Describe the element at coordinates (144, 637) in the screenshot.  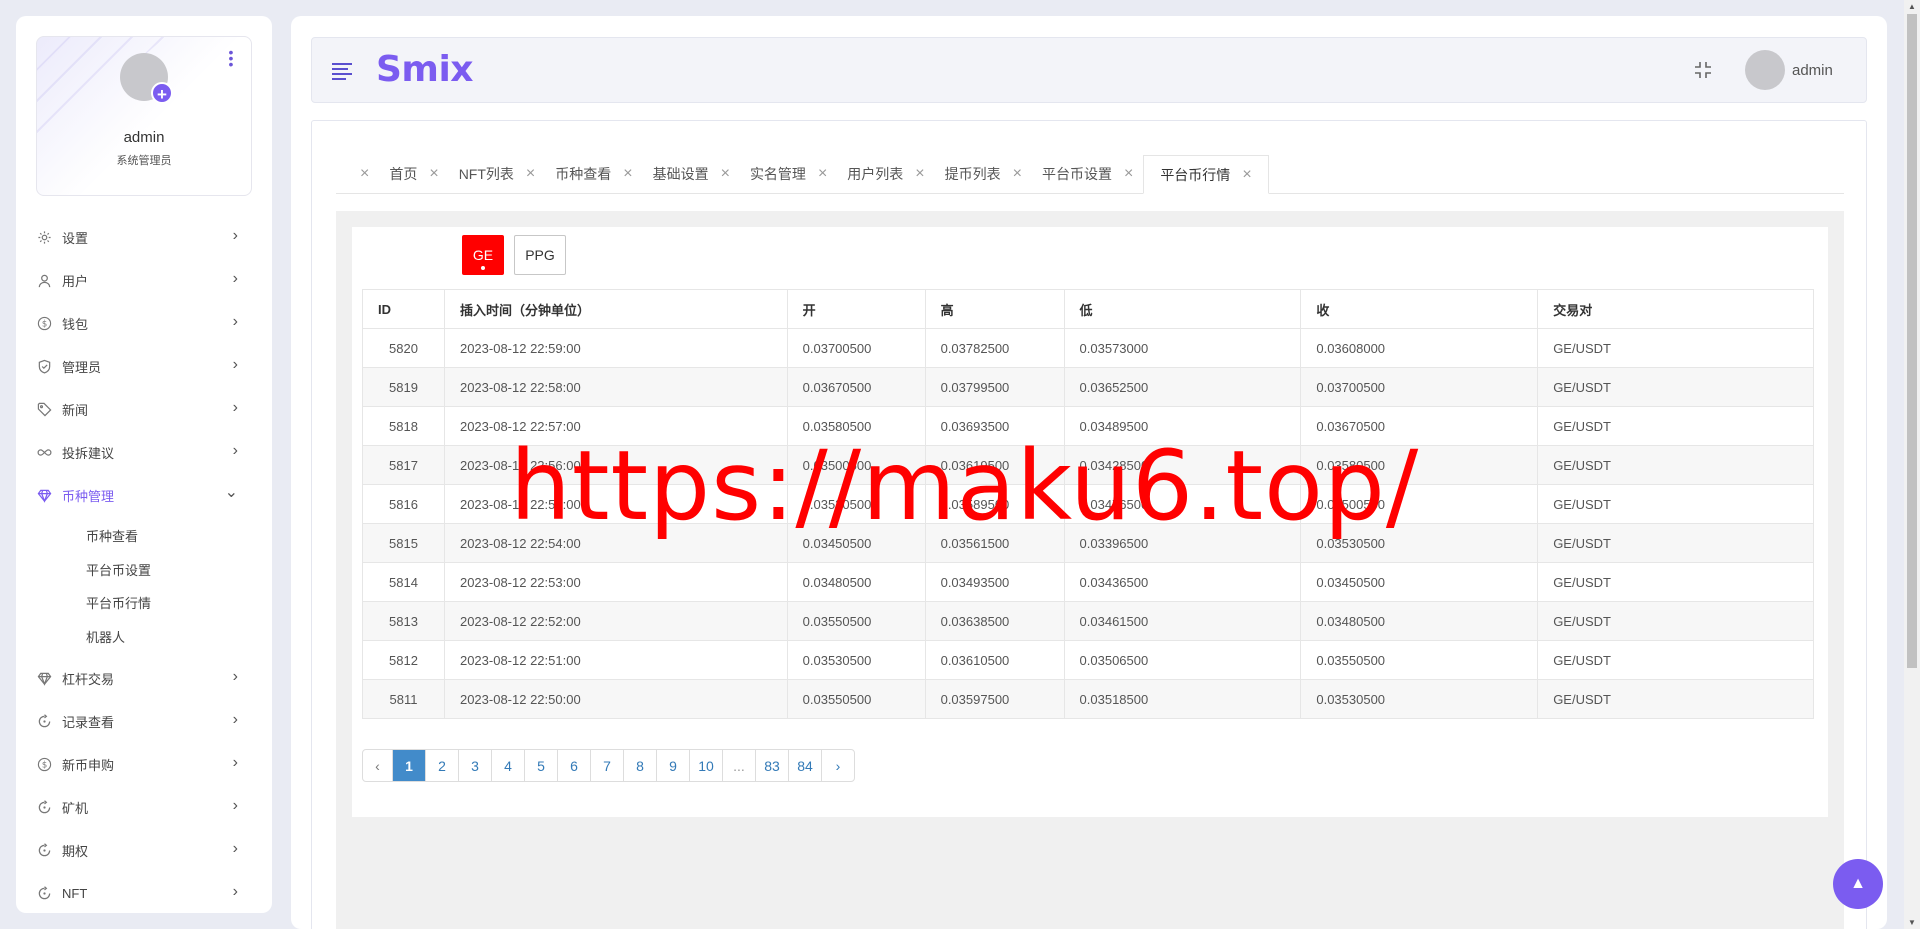
I see `submenu-item-4: 机器人` at that location.